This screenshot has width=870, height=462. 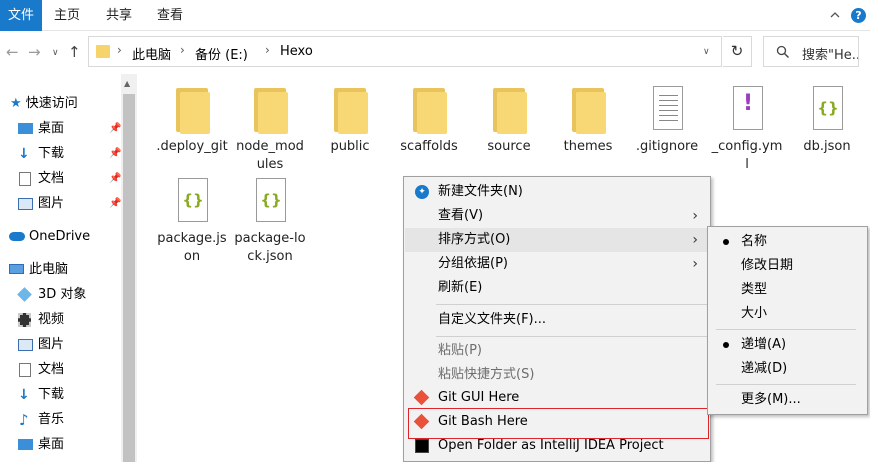 What do you see at coordinates (429, 146) in the screenshot?
I see `file-name: scaffolds` at bounding box center [429, 146].